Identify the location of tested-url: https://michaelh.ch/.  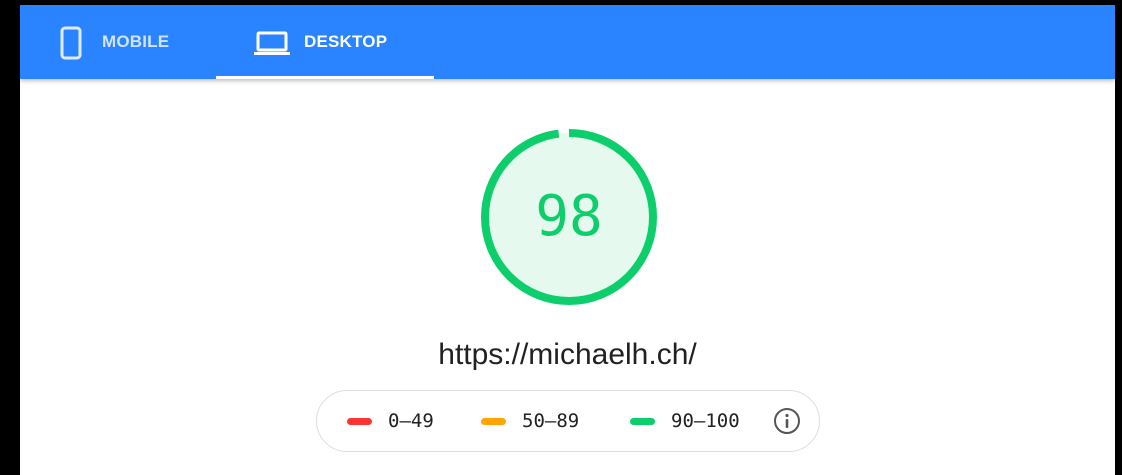
(567, 354).